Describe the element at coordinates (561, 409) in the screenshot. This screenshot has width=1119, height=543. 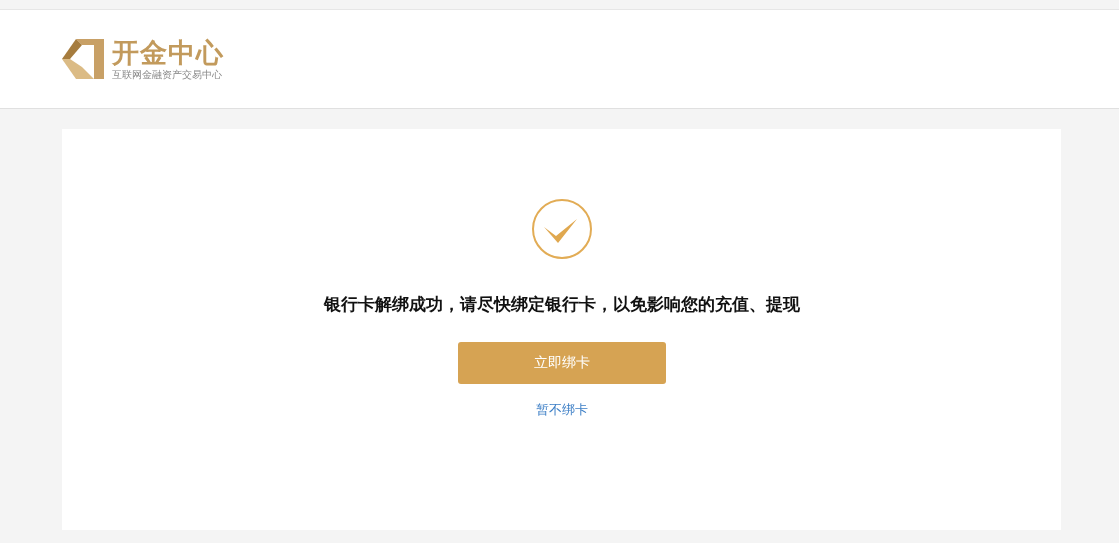
I see `skip-binding-link: 暂不绑卡` at that location.